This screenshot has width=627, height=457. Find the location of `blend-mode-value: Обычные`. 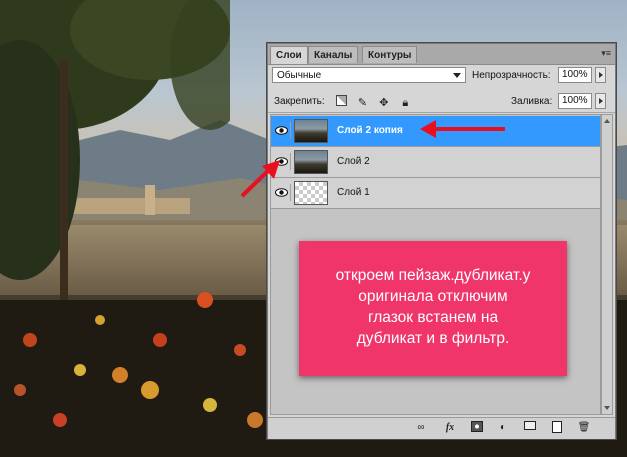

blend-mode-value: Обычные is located at coordinates (299, 75).